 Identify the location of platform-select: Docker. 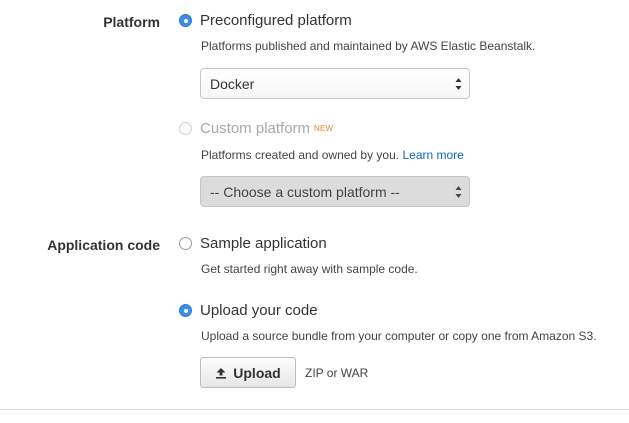
(335, 83).